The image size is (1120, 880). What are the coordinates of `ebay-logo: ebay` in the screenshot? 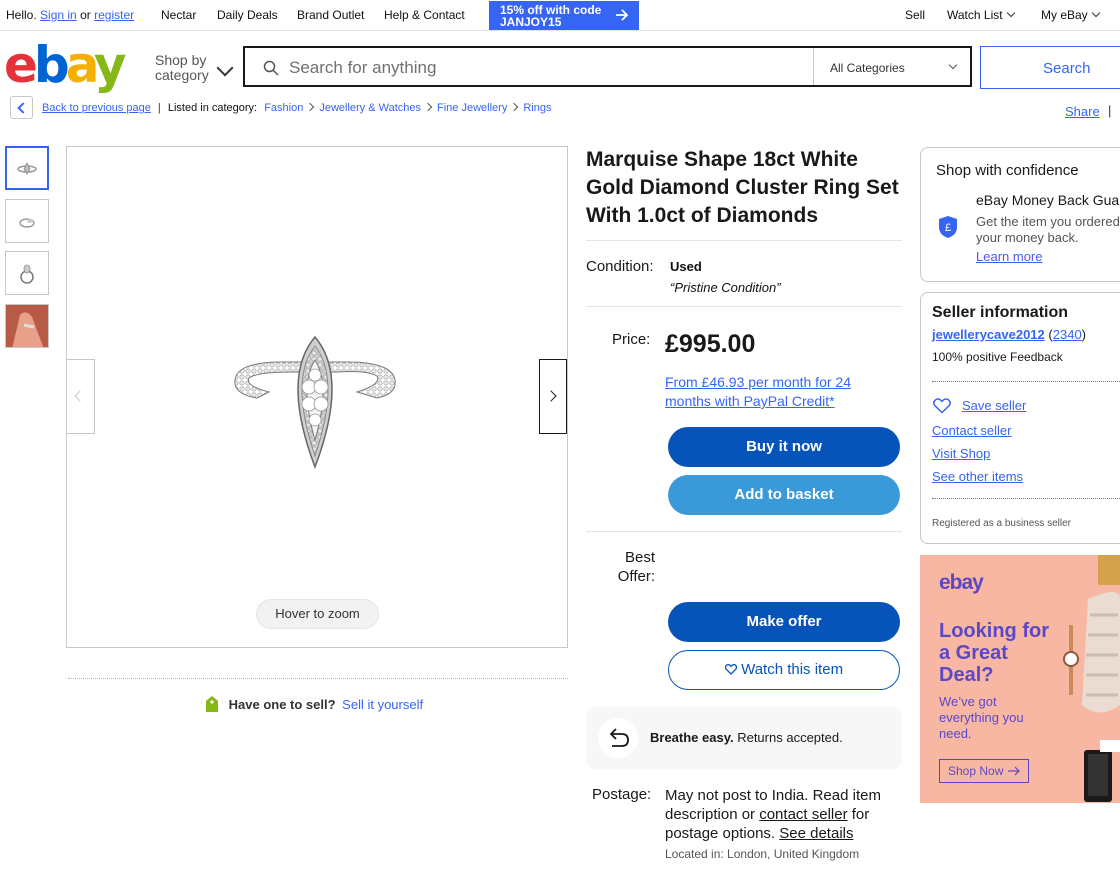 It's located at (65, 66).